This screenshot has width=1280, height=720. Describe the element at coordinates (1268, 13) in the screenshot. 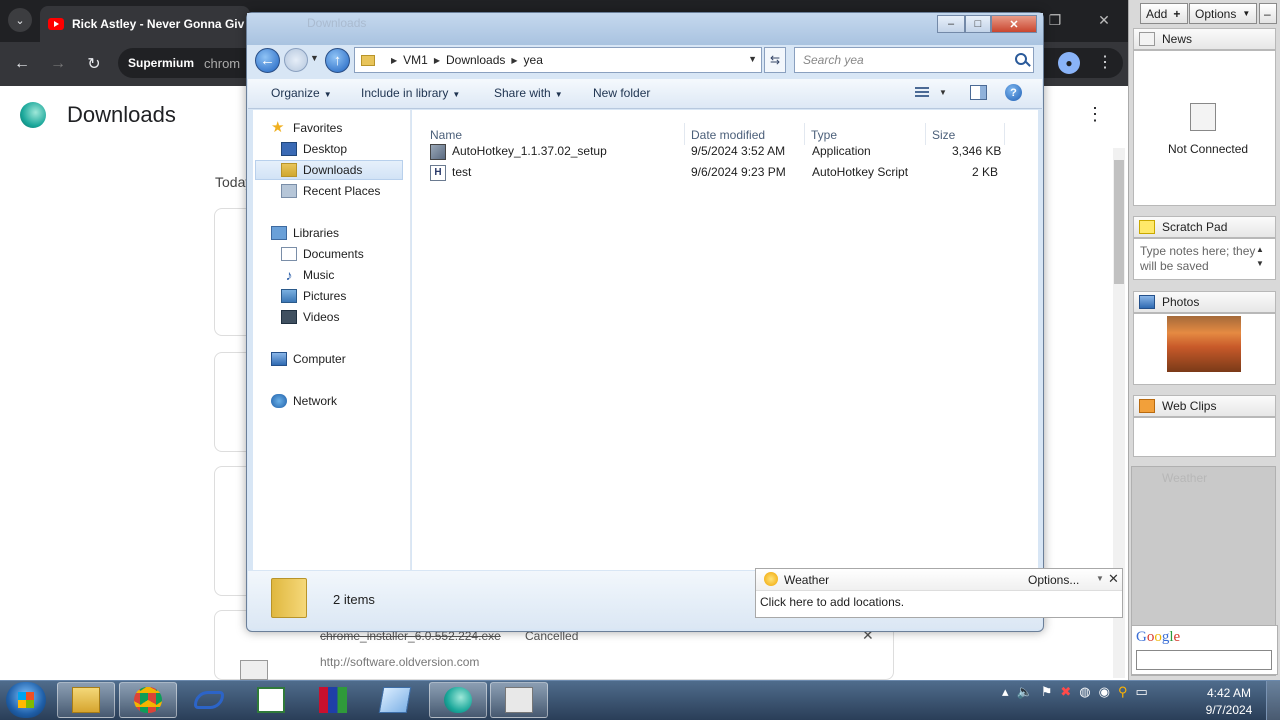

I see `sidebar-minimize-icon: –` at that location.